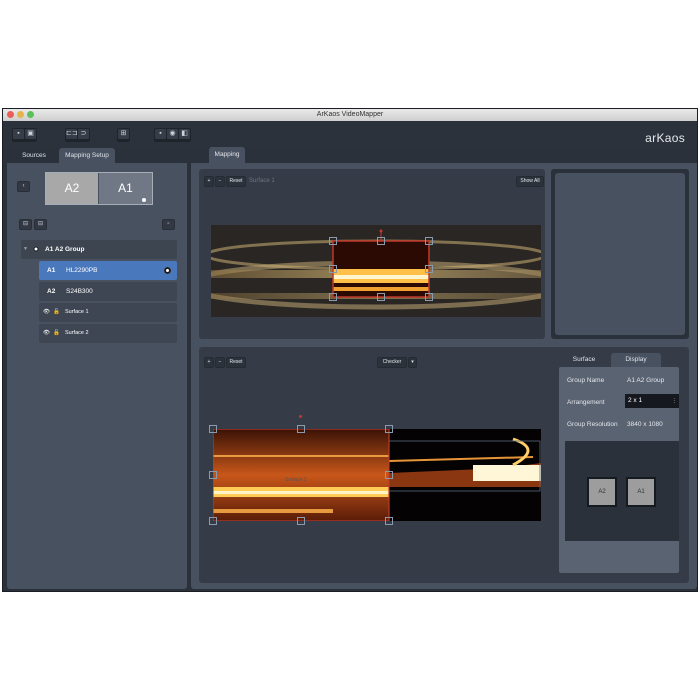 This screenshot has height=700, width=700. Describe the element at coordinates (227, 155) in the screenshot. I see `tab-mapping: Mapping` at that location.